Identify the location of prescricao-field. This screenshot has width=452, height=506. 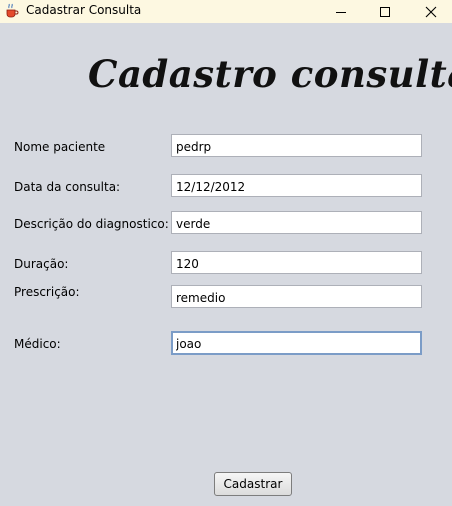
(296, 296).